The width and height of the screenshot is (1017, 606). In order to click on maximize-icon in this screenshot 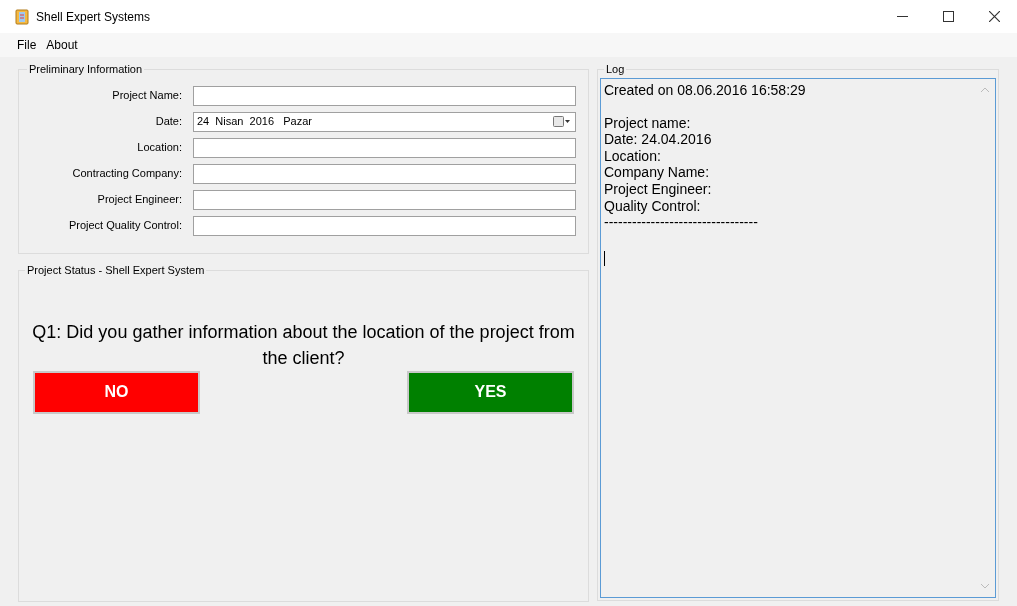, I will do `click(948, 16)`.